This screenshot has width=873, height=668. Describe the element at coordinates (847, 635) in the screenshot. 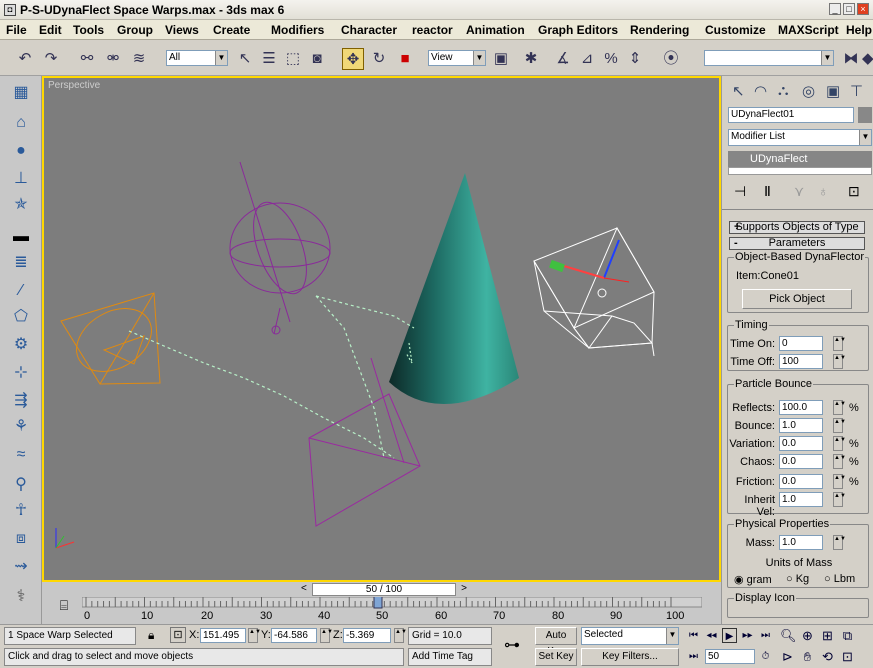

I see `zoom-extents-all-icon: ⧉` at that location.